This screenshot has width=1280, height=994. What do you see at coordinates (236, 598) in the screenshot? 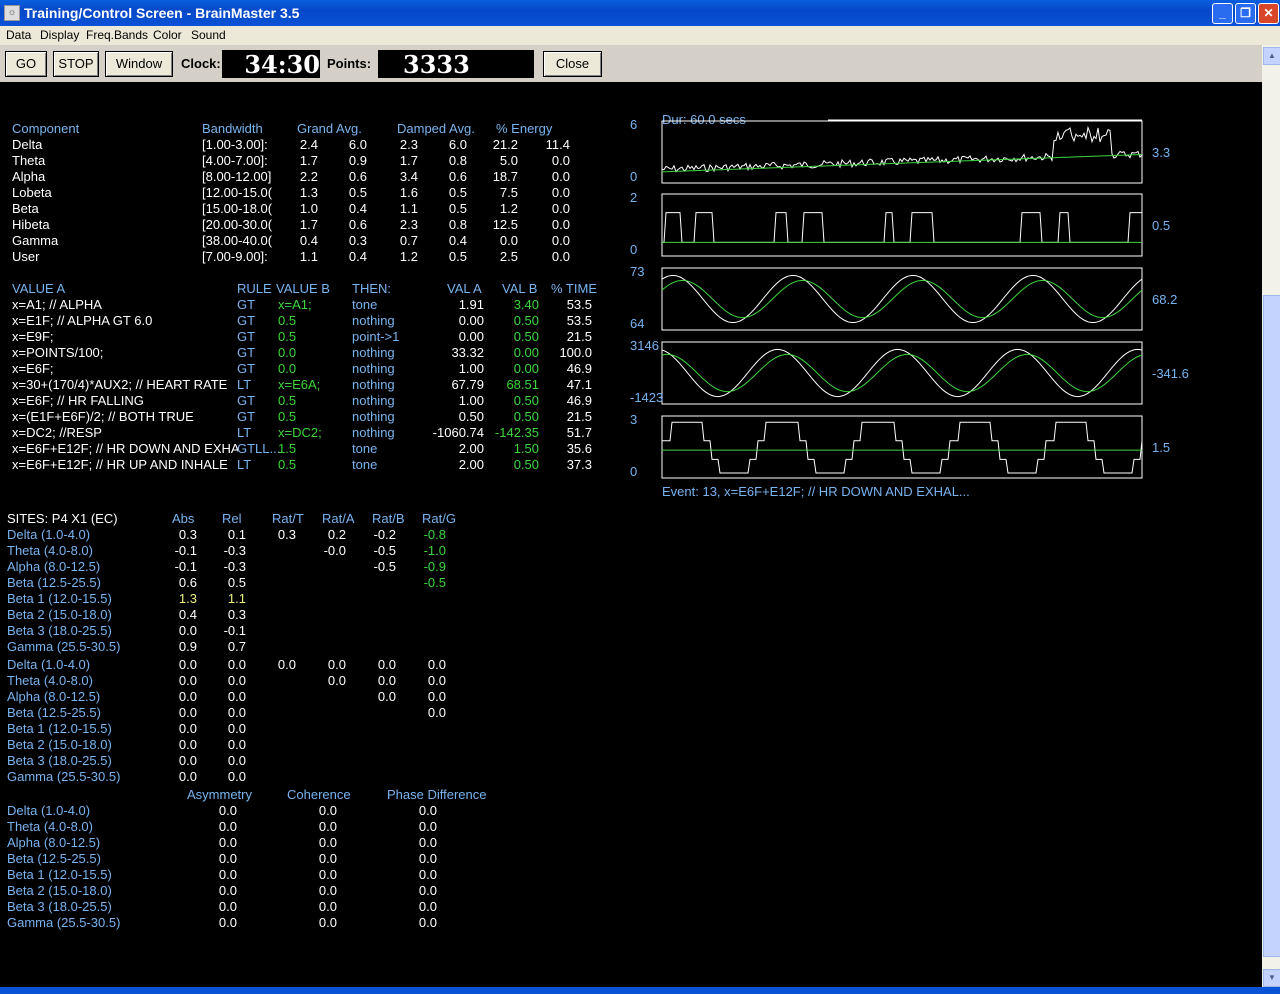
I see `site-value: 1.1` at bounding box center [236, 598].